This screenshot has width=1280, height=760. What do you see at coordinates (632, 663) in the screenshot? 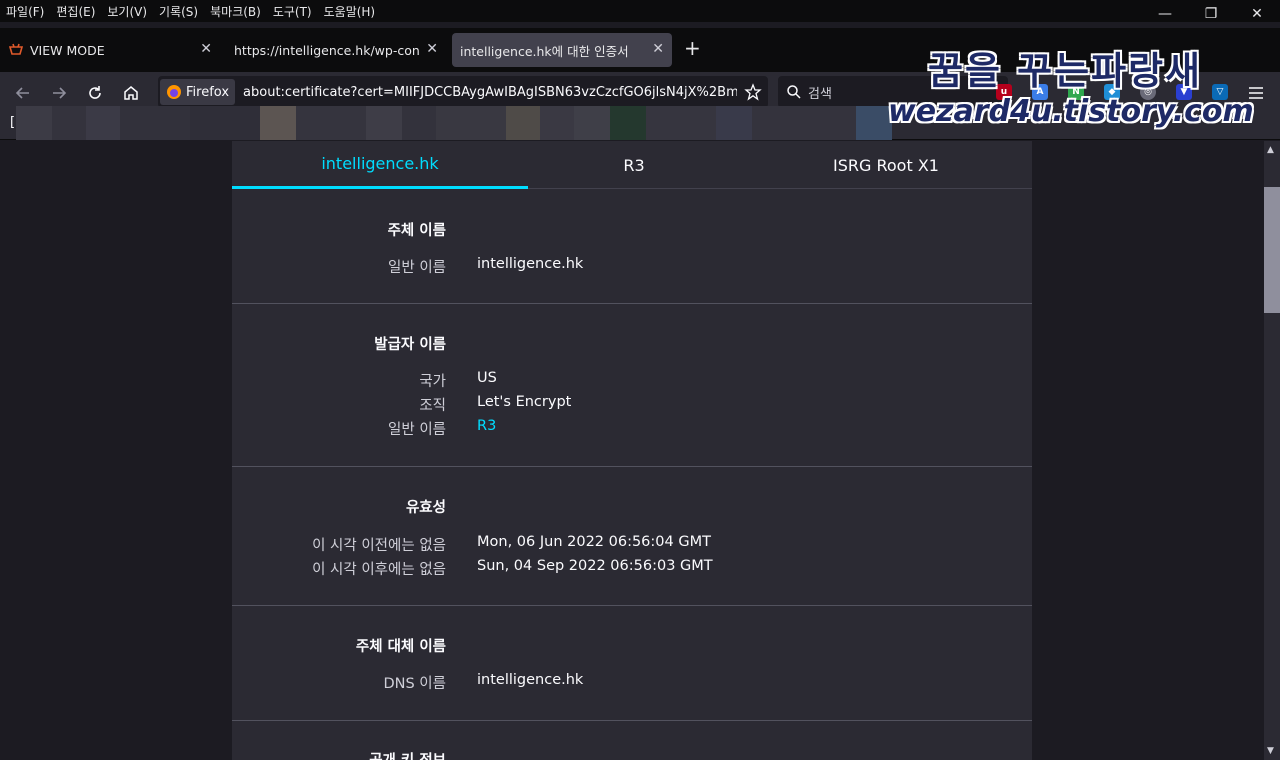
I see `subject-alt-name-section: 주체 대체 이름 DNS 이름 intelligence.hk` at bounding box center [632, 663].